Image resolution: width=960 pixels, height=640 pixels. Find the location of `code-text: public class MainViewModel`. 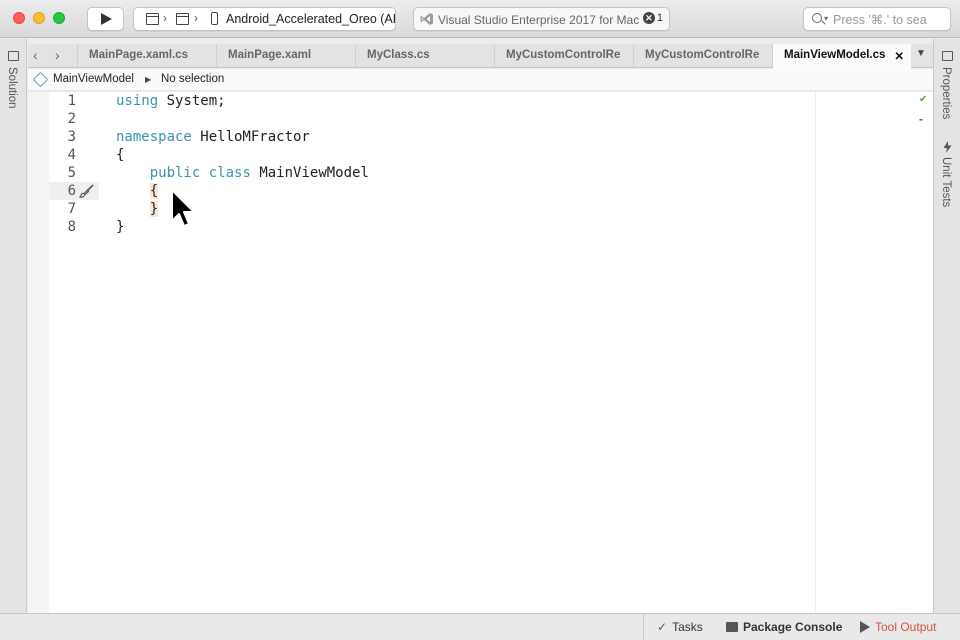

code-text: public class MainViewModel is located at coordinates (242, 173).